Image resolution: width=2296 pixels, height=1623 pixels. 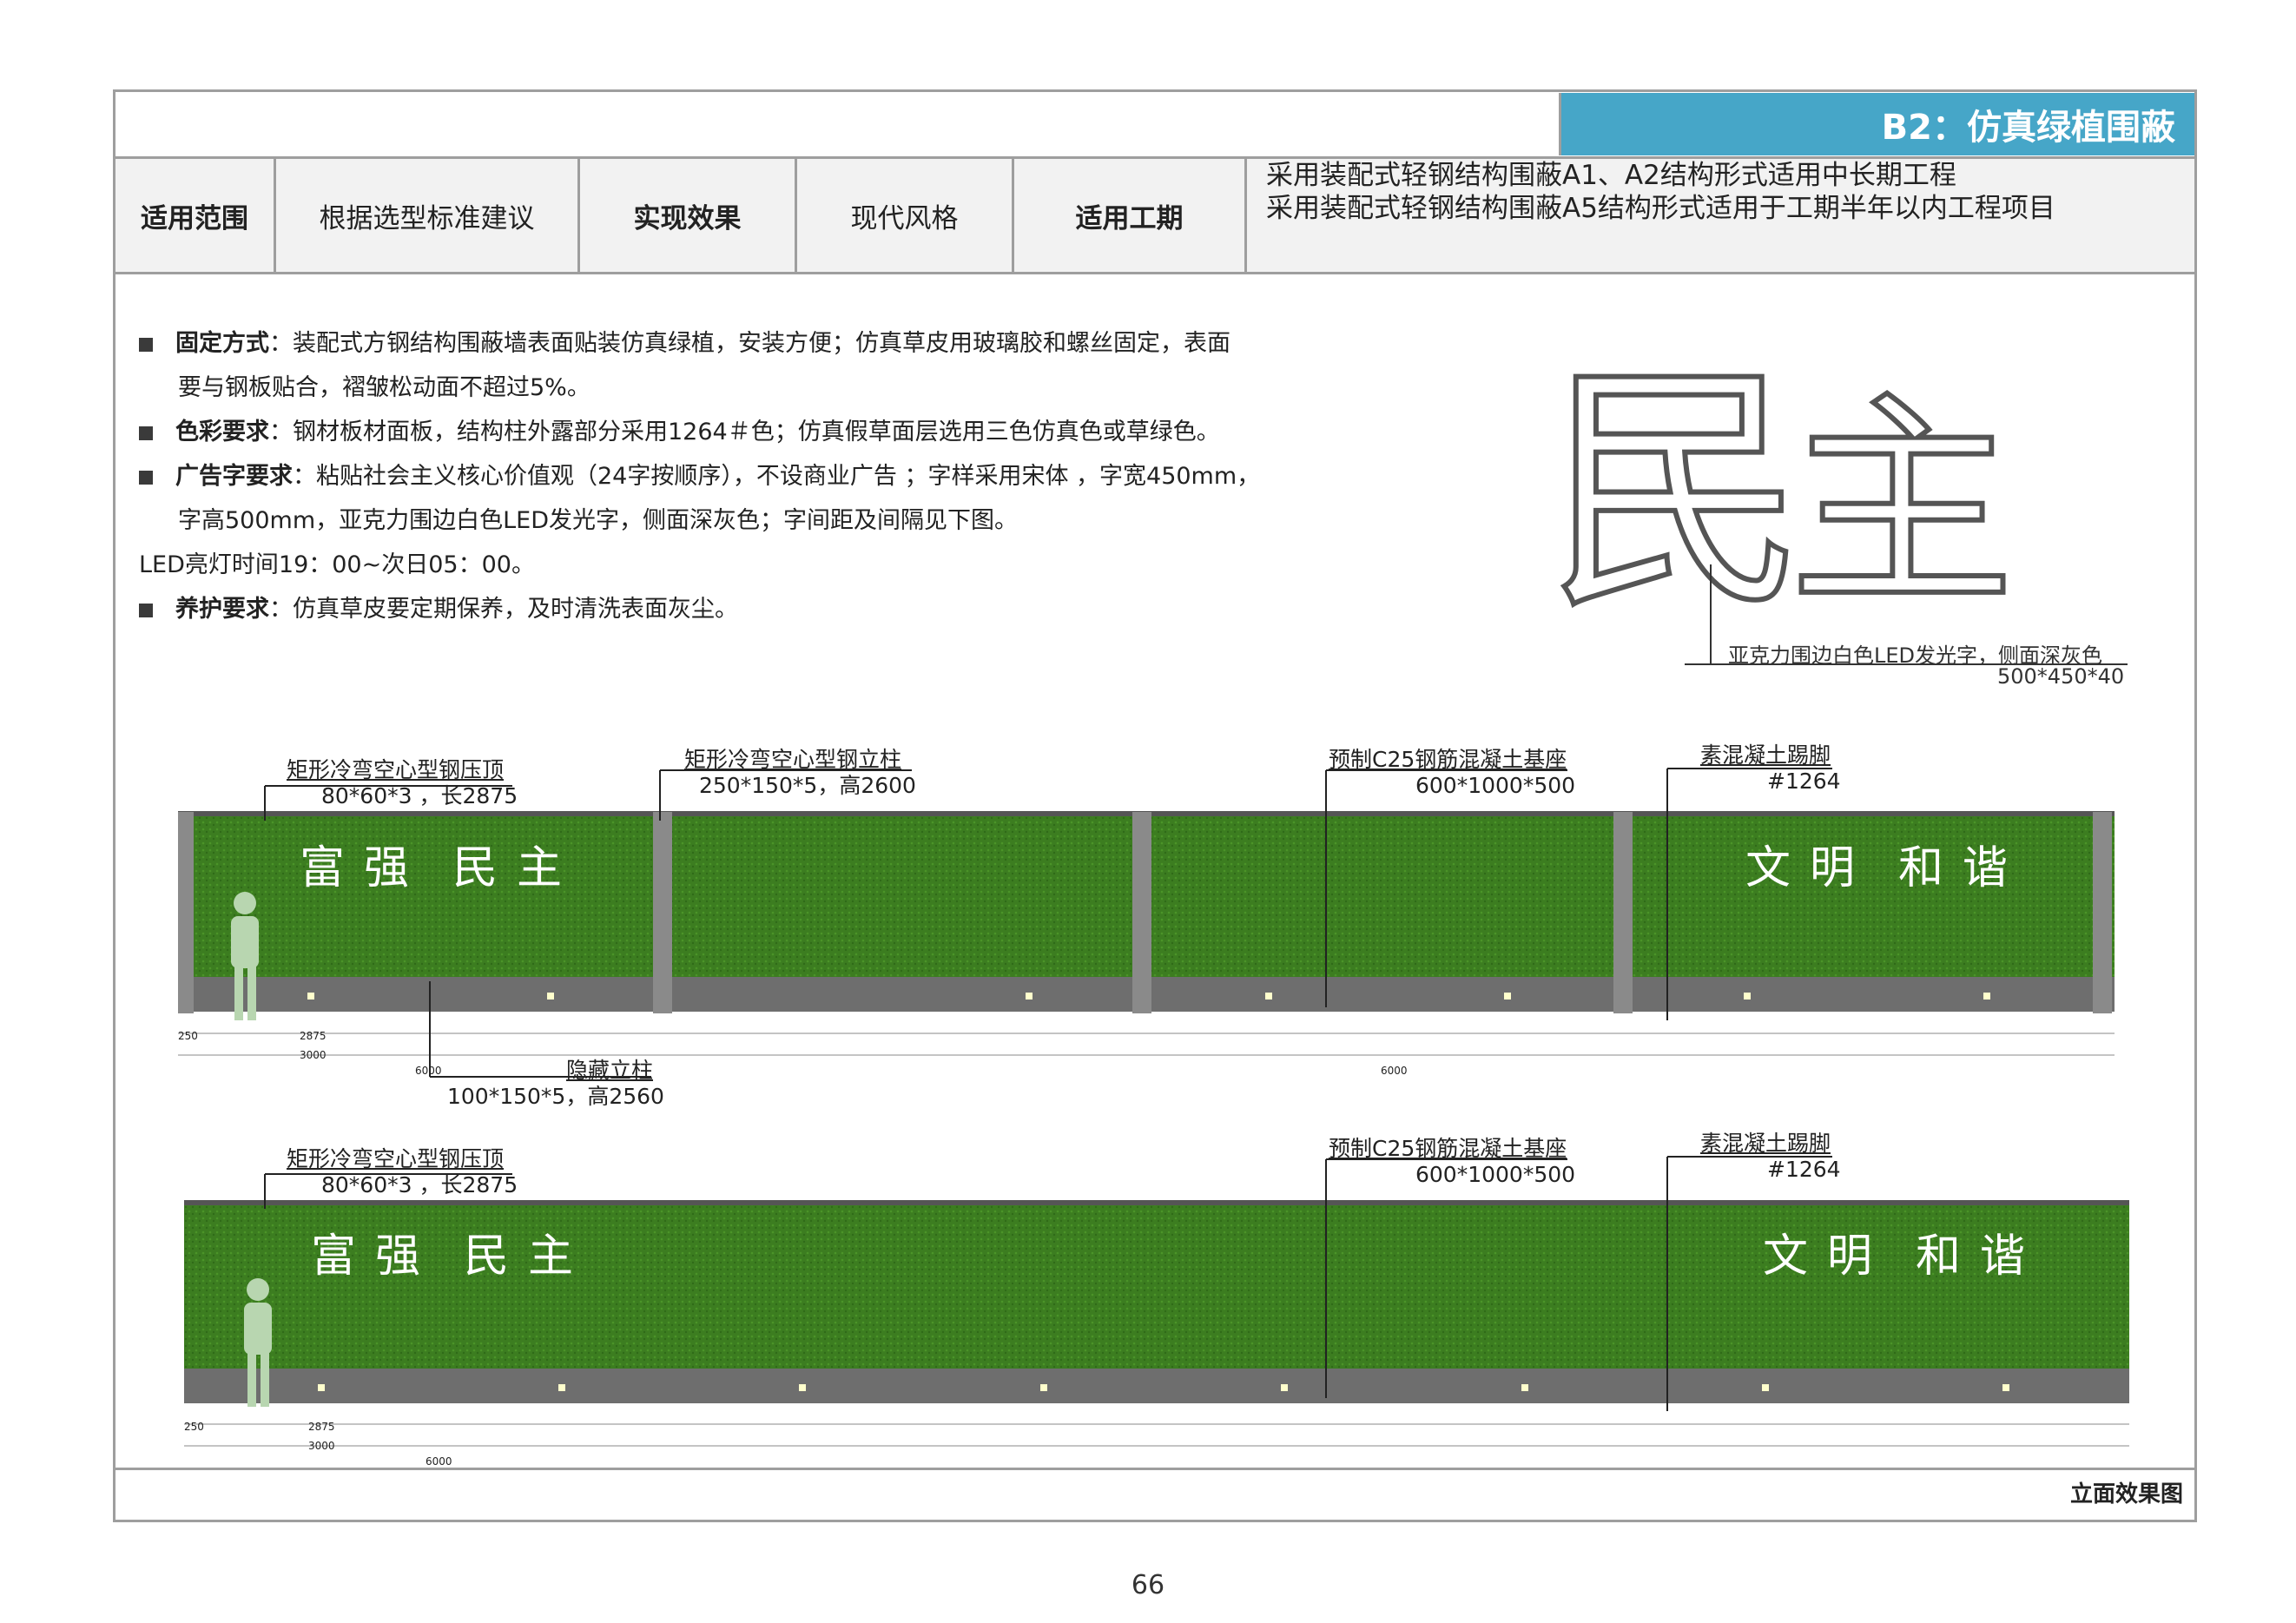 I want to click on elev1-hidden-spec: 100*150*5，高2560, so click(x=555, y=1096).